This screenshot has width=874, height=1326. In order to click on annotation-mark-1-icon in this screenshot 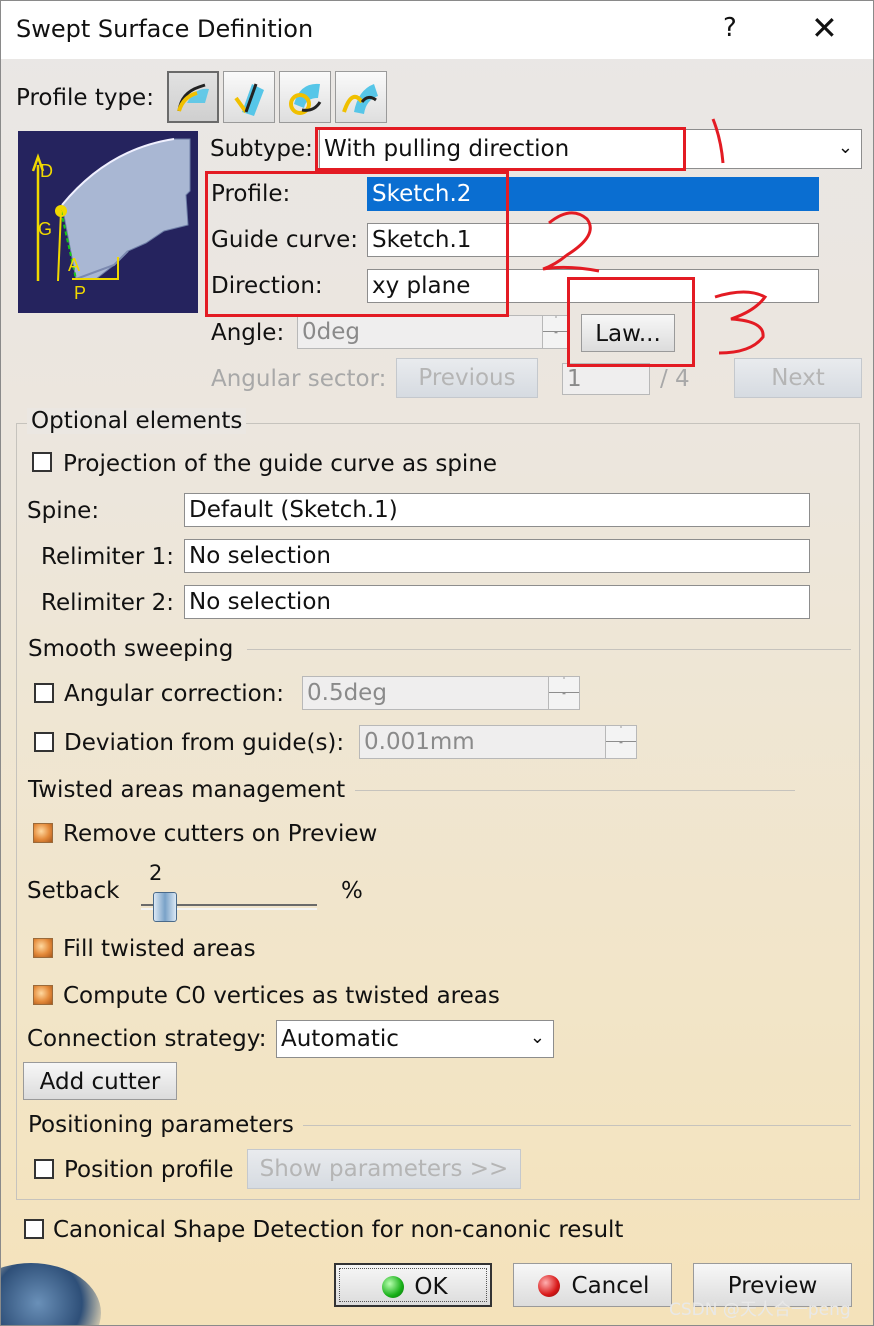, I will do `click(718, 141)`.